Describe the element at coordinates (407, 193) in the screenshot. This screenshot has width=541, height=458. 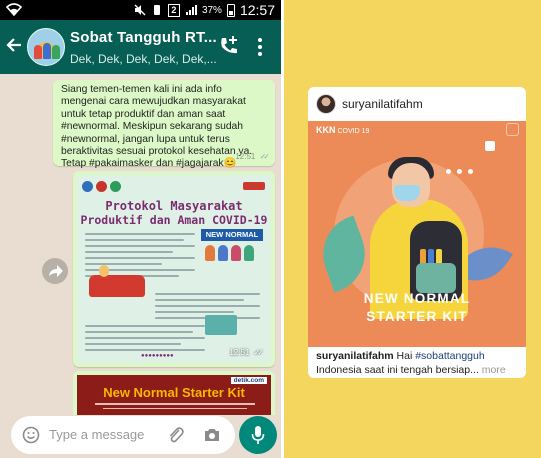
I see `post-illustration-mask` at that location.